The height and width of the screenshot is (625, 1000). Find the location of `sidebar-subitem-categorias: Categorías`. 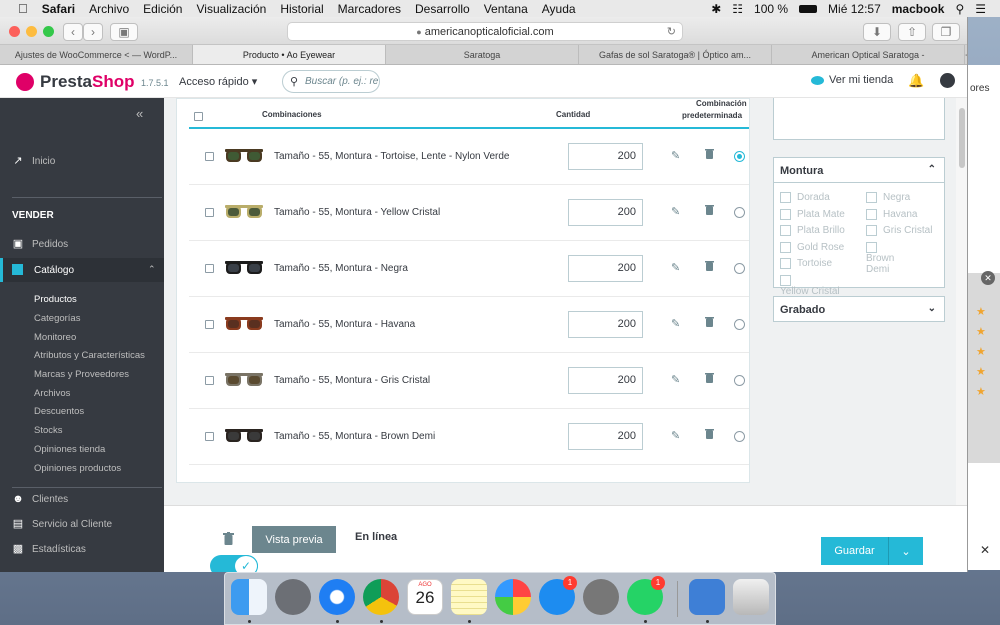

sidebar-subitem-categorias: Categorías is located at coordinates (57, 318).